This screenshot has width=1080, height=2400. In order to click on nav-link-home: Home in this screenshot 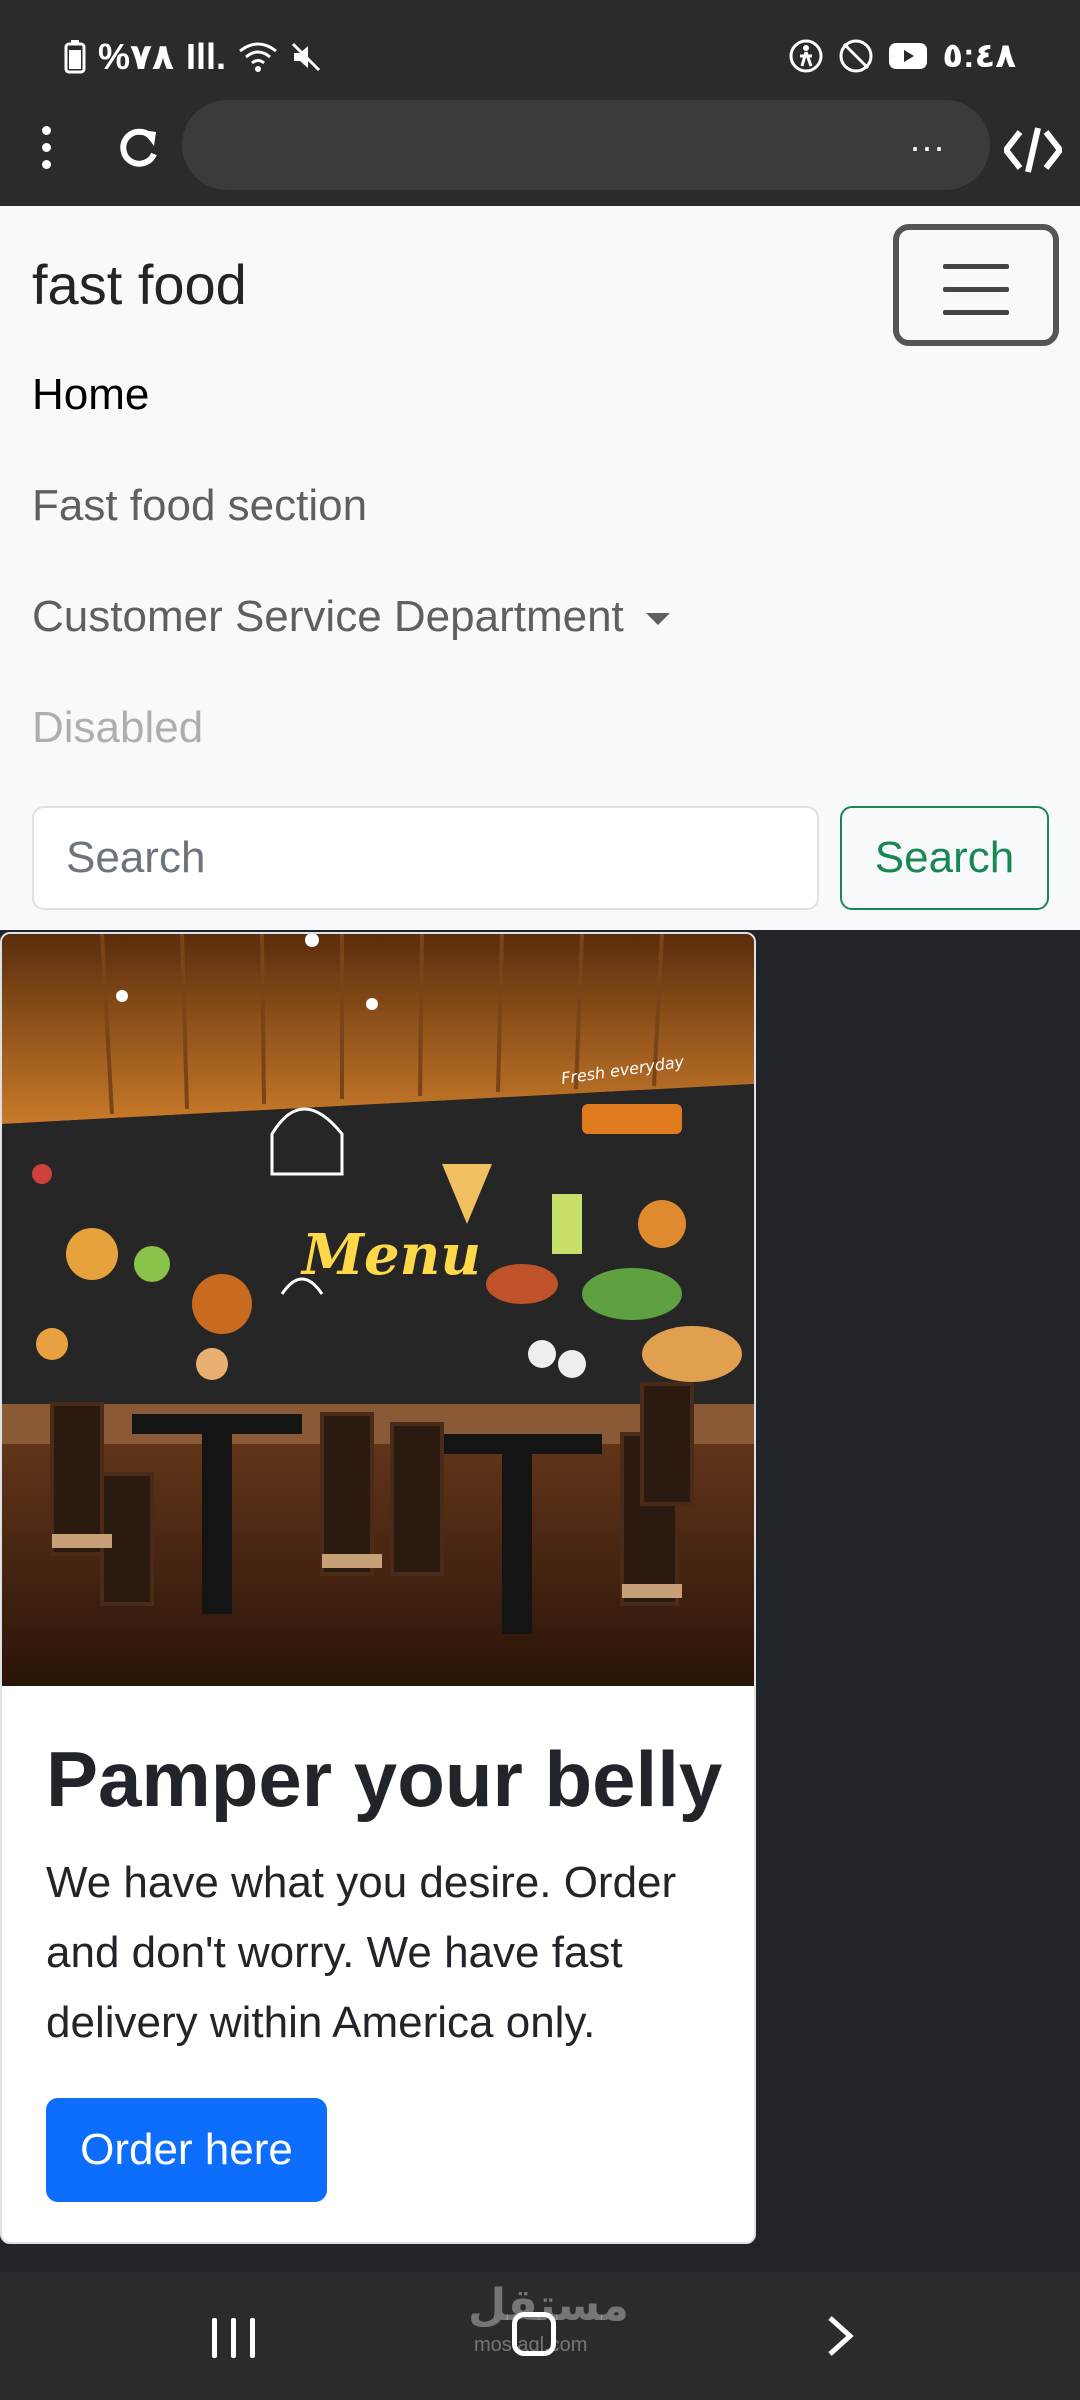, I will do `click(90, 395)`.